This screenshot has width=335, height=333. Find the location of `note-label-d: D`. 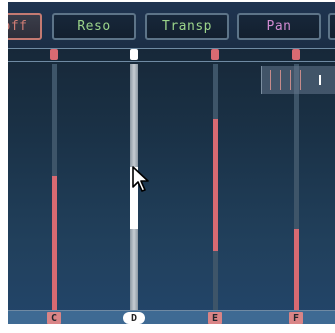

note-label-d: D is located at coordinates (134, 318).